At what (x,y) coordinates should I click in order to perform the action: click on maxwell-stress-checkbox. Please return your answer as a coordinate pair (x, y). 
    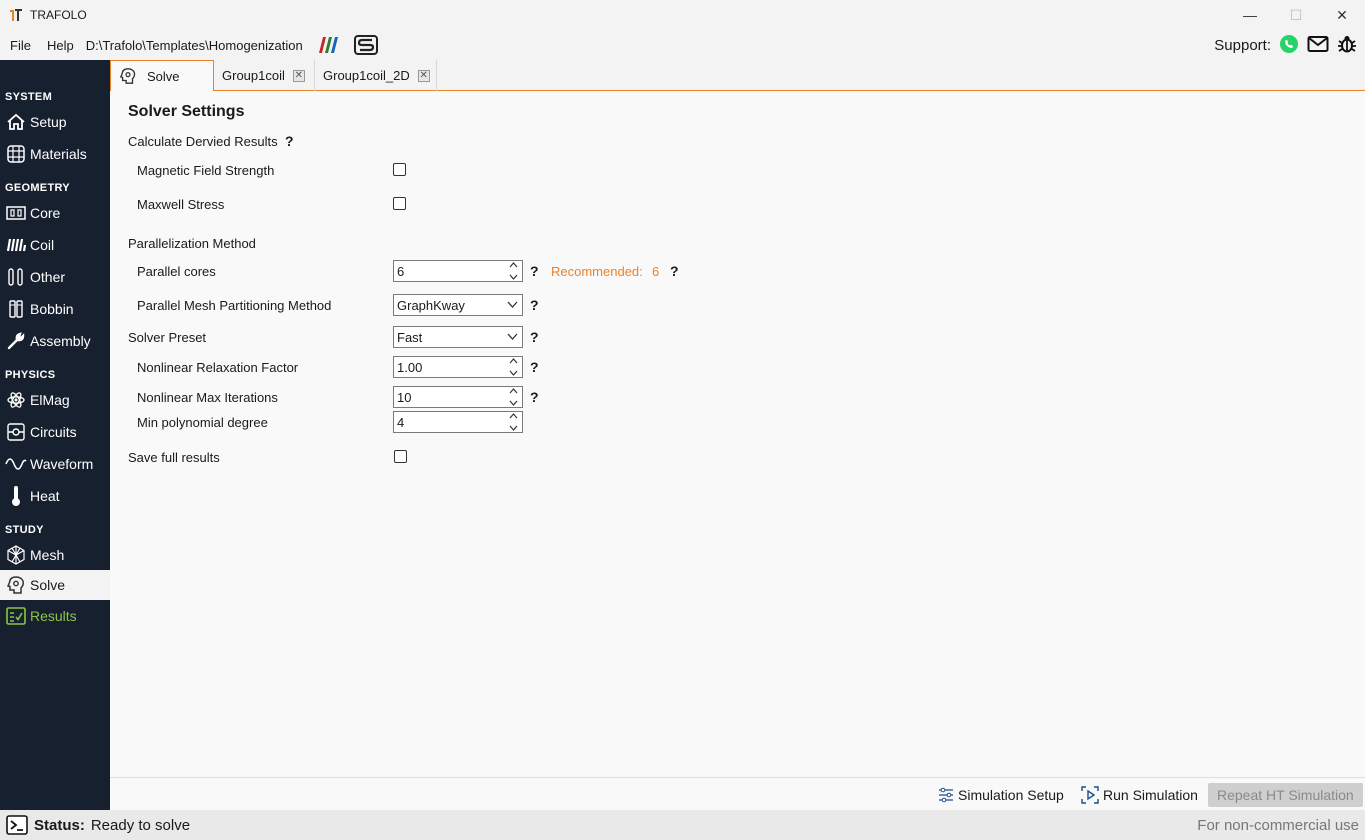
    Looking at the image, I should click on (399, 203).